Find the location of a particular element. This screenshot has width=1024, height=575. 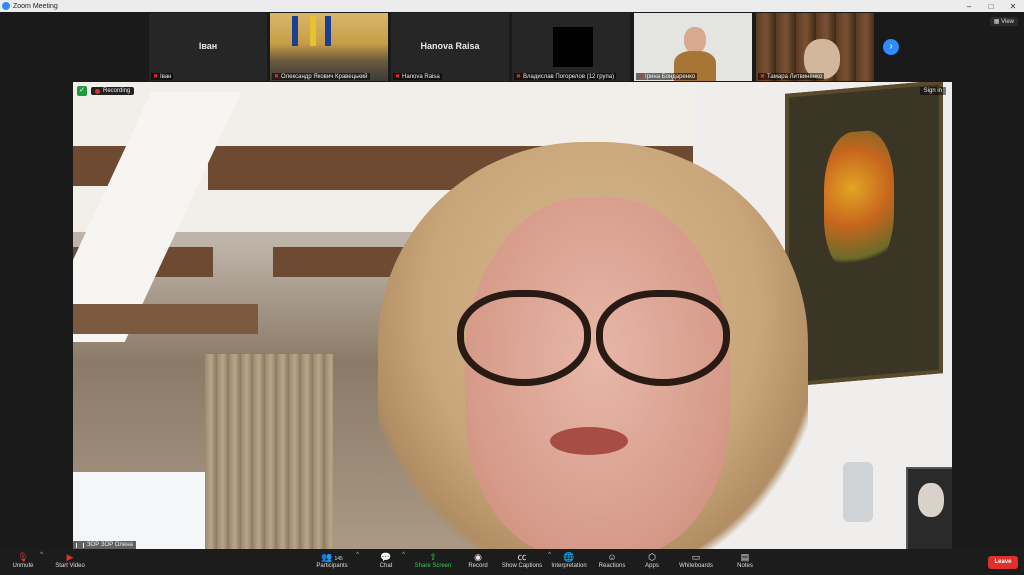

participant-label: ✖ Hanova Raisa is located at coordinates (417, 76).